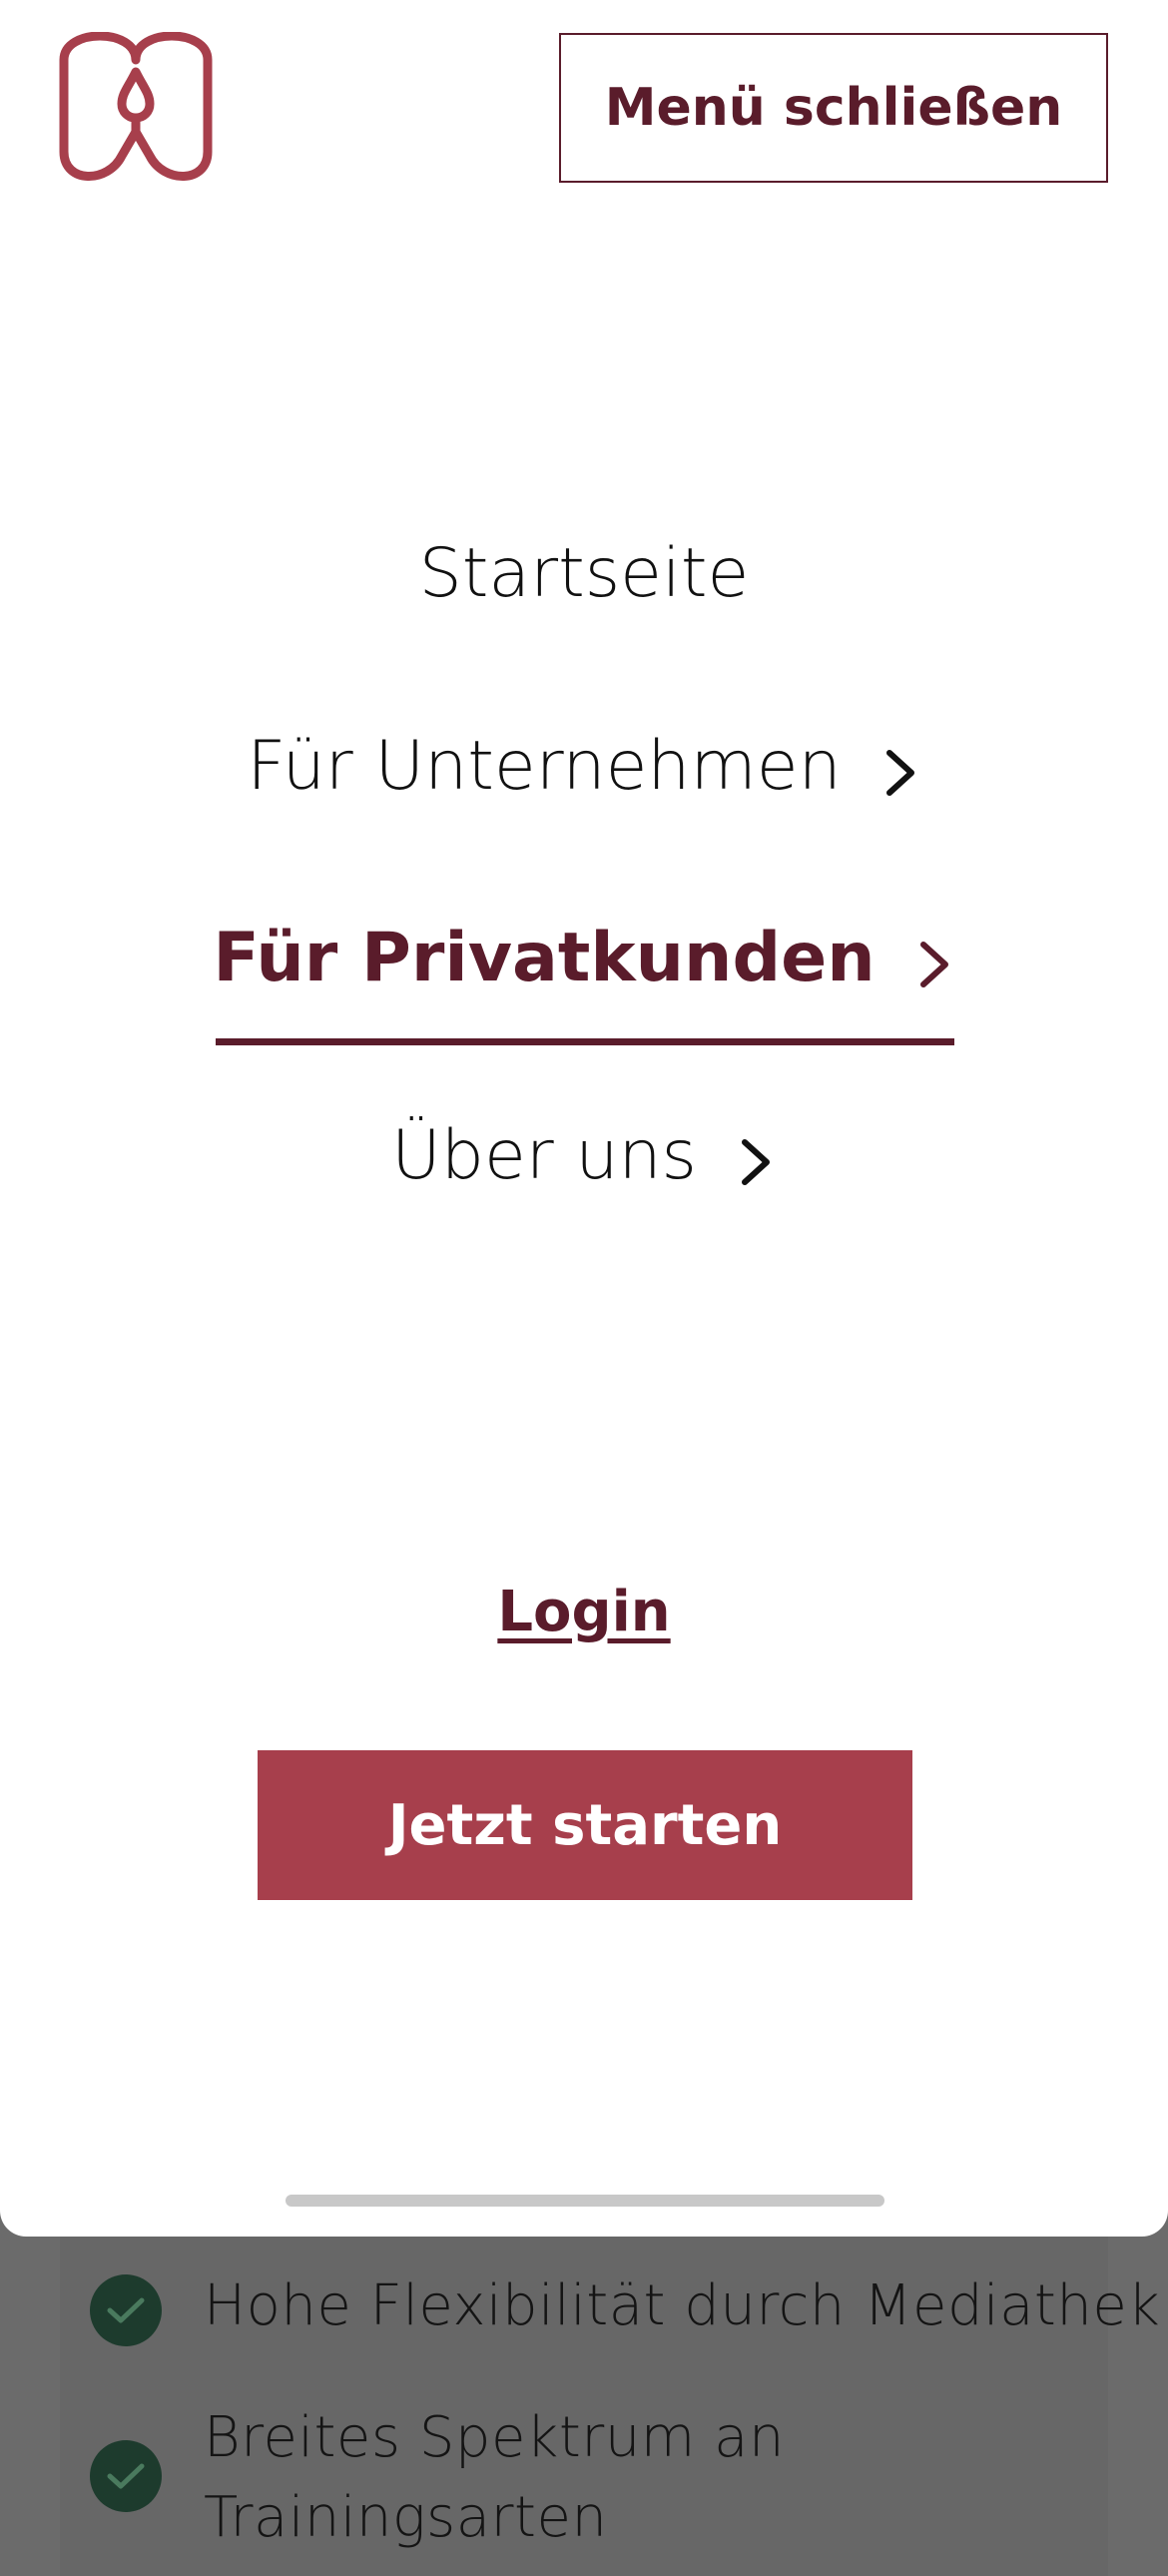 Image resolution: width=1168 pixels, height=2576 pixels. What do you see at coordinates (585, 1041) in the screenshot?
I see `active-nav-underline` at bounding box center [585, 1041].